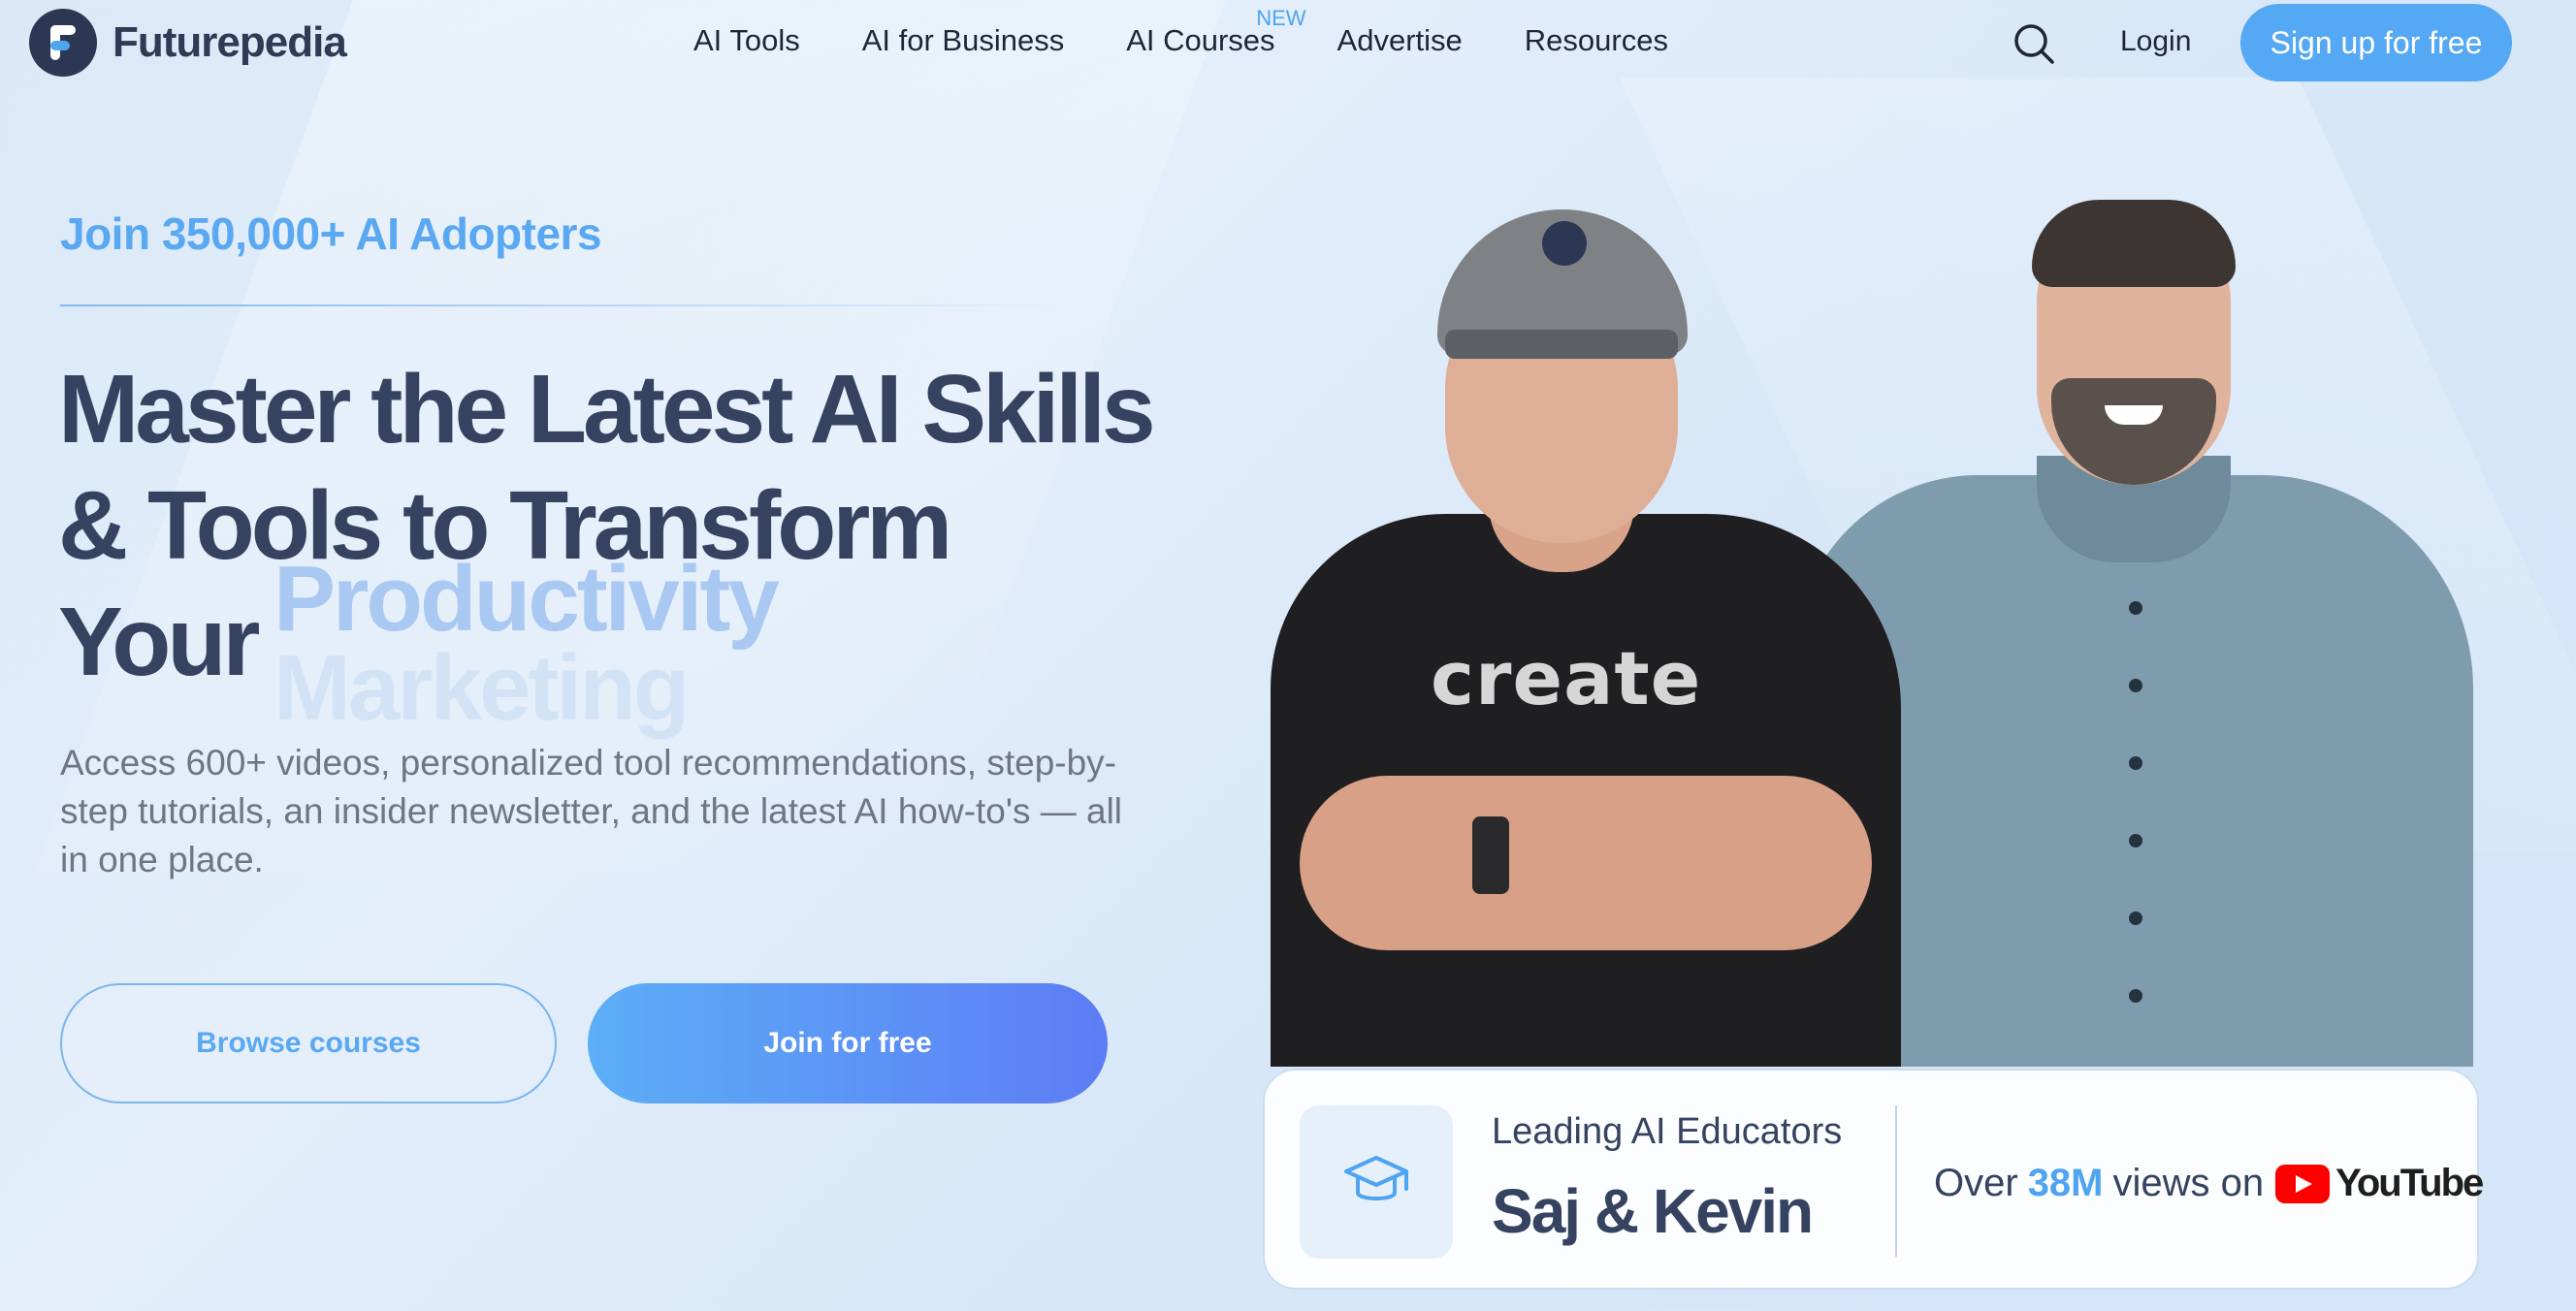 This screenshot has height=1311, width=2576. I want to click on stat-suffix: views on, so click(2188, 1183).